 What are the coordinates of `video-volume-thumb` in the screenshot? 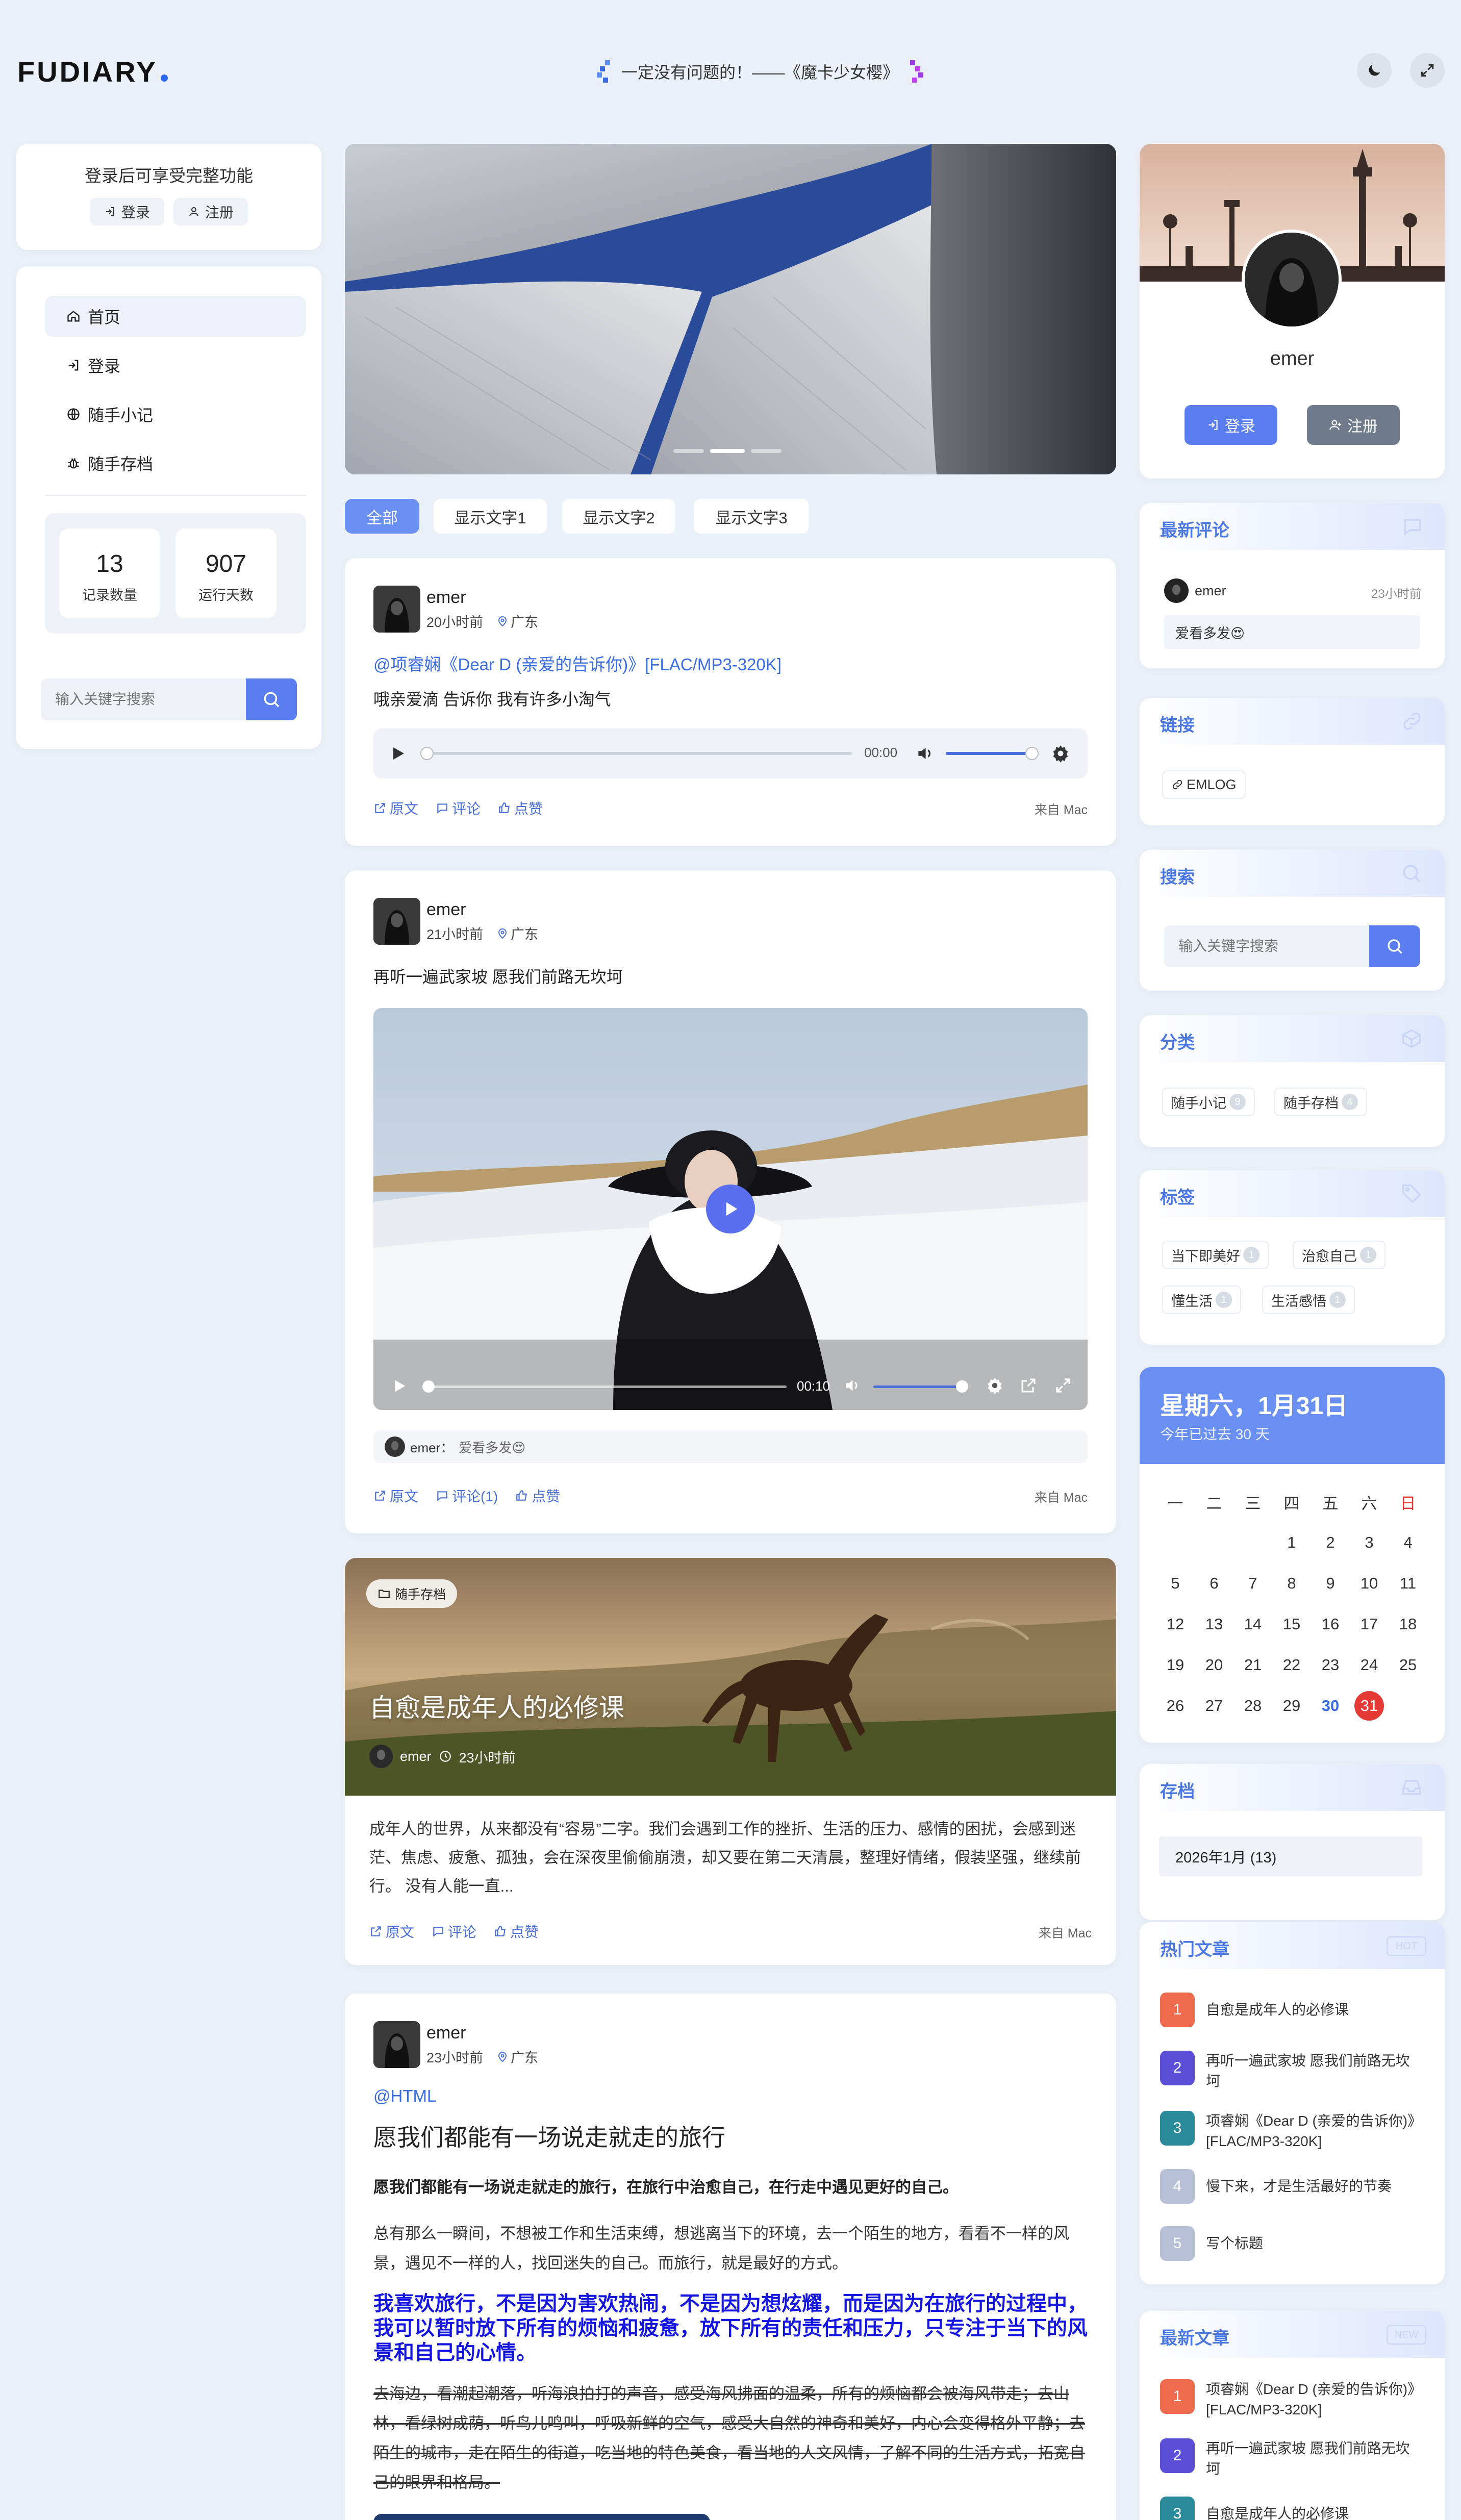 It's located at (962, 1386).